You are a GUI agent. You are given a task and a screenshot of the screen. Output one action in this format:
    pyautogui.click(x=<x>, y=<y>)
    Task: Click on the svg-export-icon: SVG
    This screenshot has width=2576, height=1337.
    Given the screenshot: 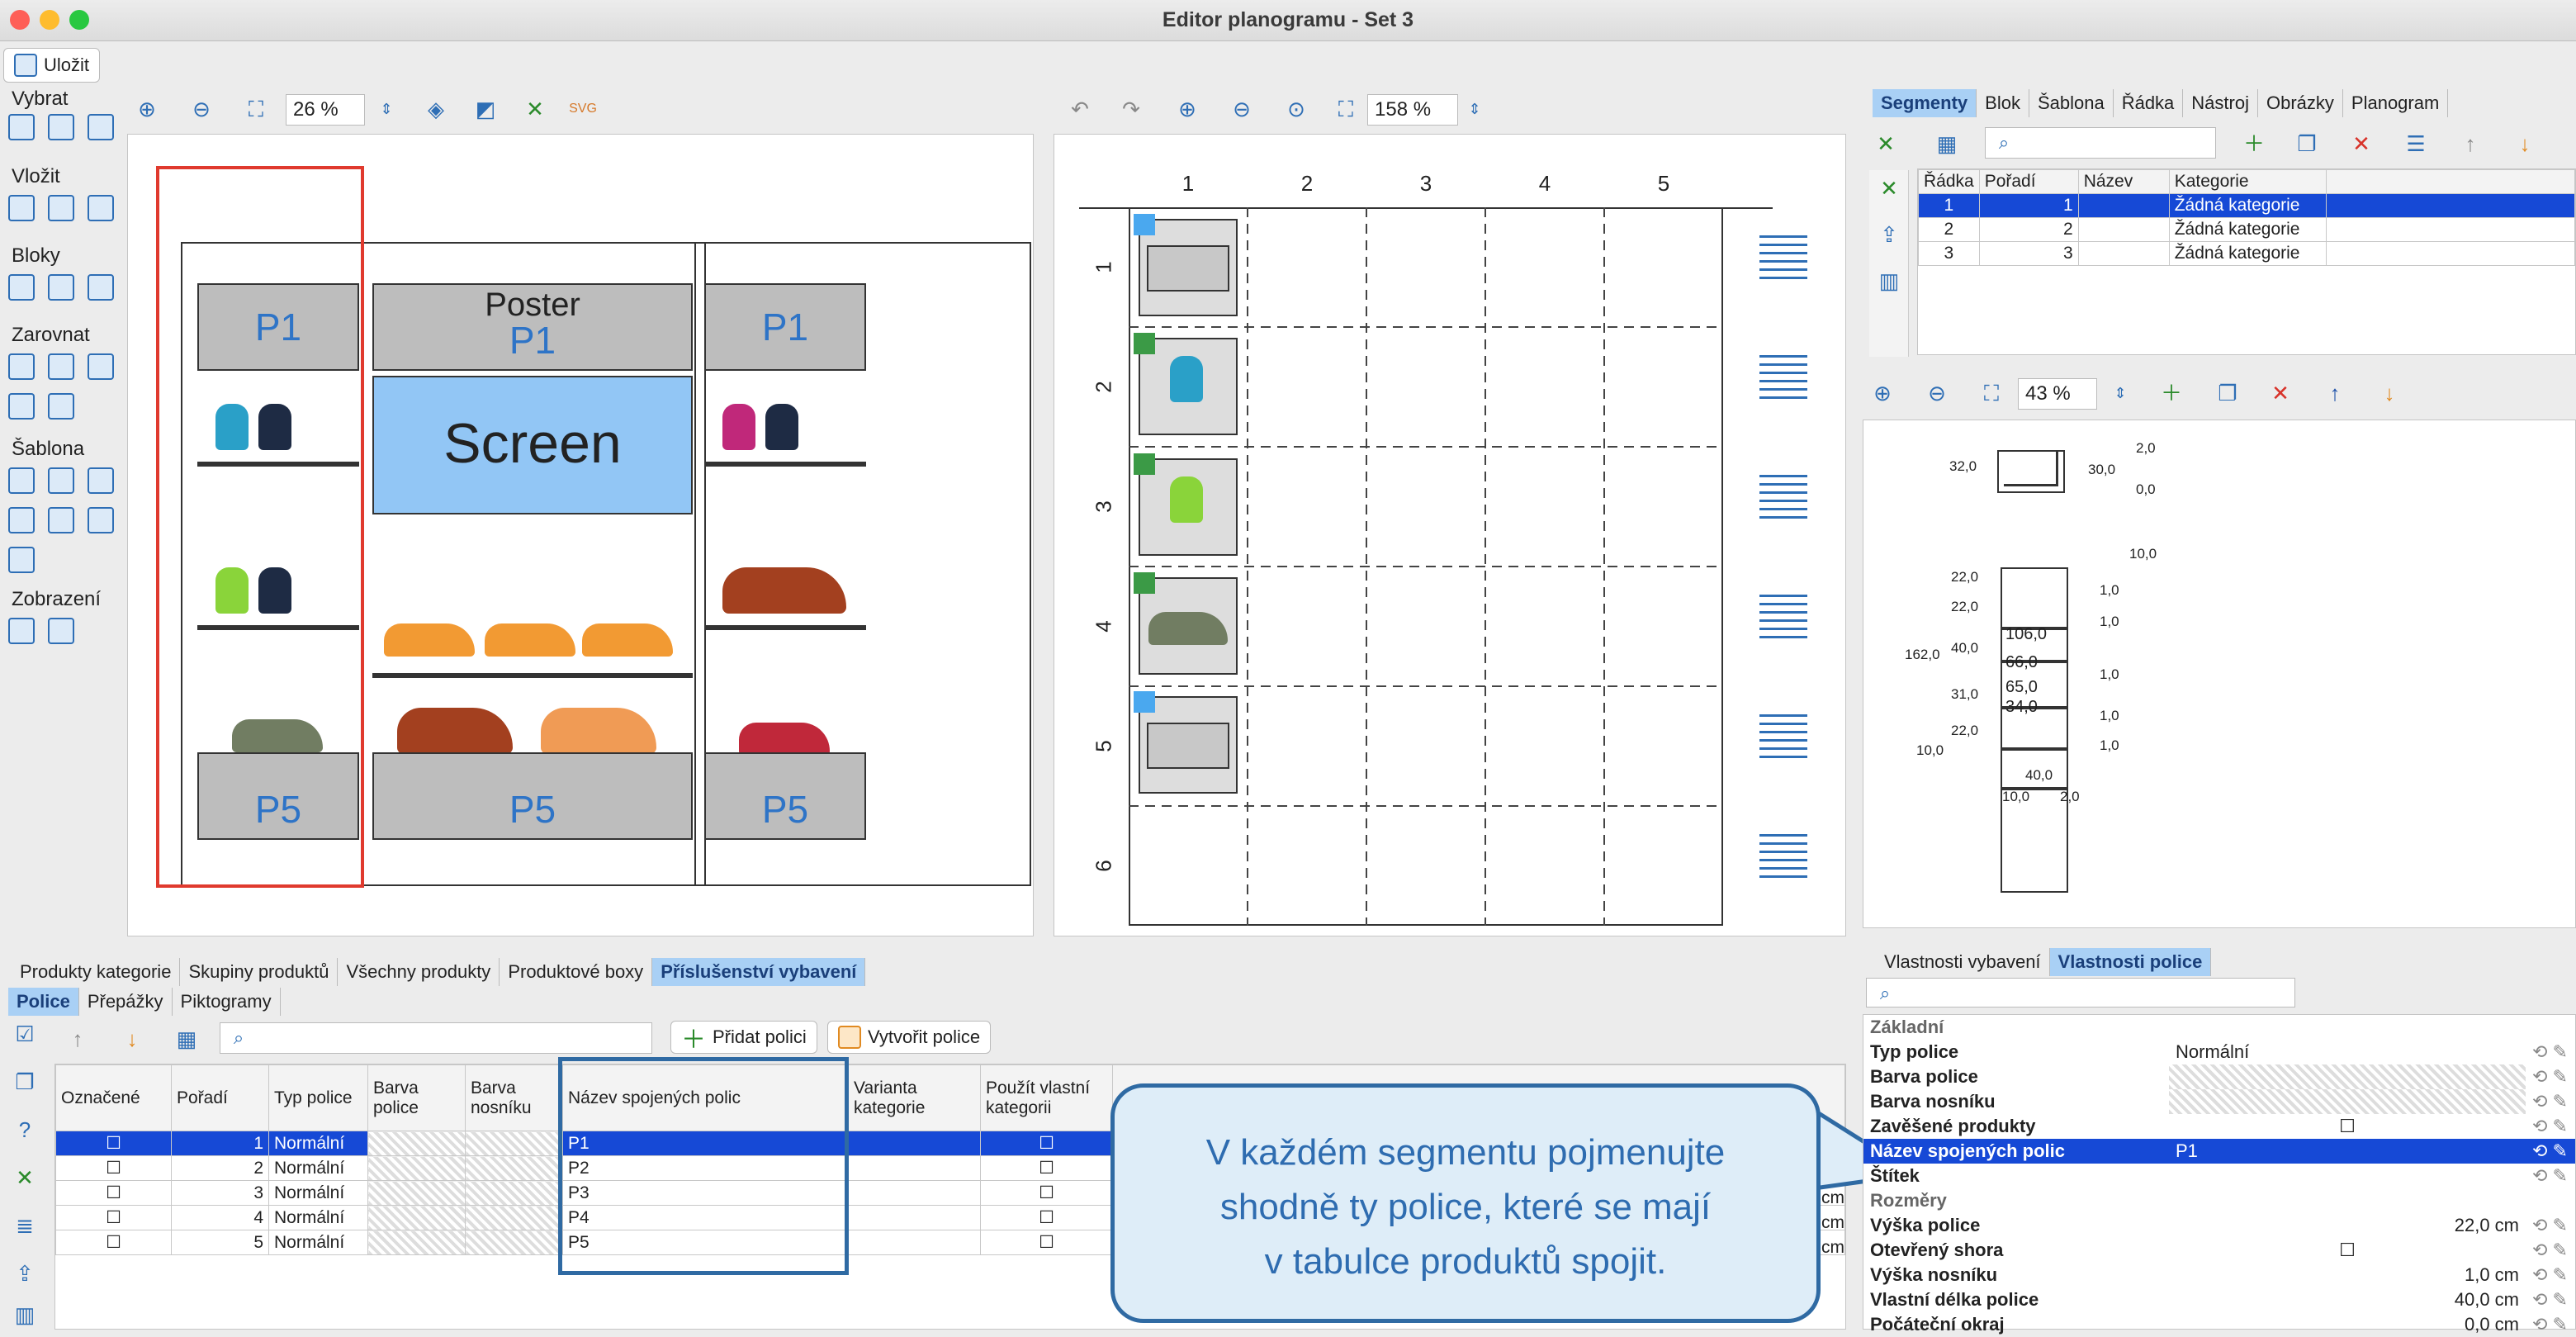 What is the action you would take?
    pyautogui.click(x=583, y=109)
    